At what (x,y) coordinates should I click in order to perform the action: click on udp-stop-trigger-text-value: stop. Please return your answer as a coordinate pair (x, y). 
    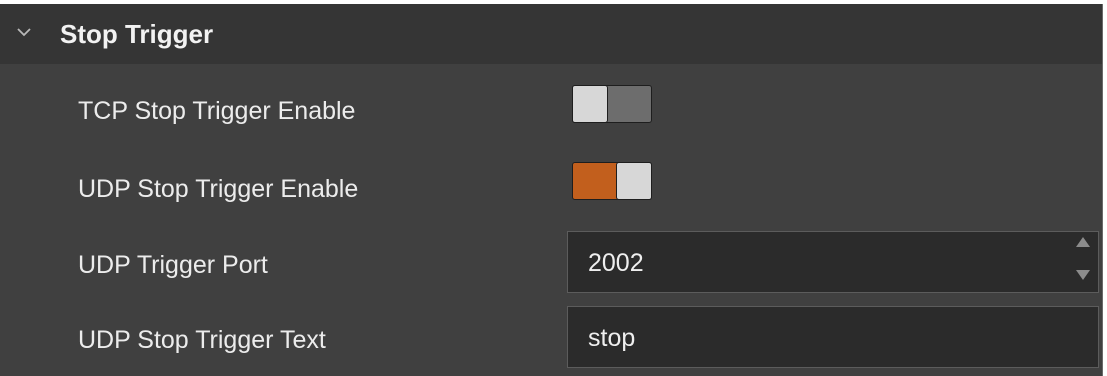
    Looking at the image, I should click on (611, 338).